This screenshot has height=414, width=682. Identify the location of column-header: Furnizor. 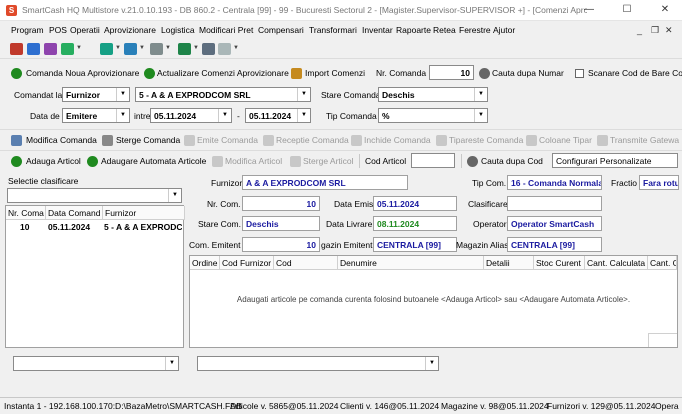
(144, 213).